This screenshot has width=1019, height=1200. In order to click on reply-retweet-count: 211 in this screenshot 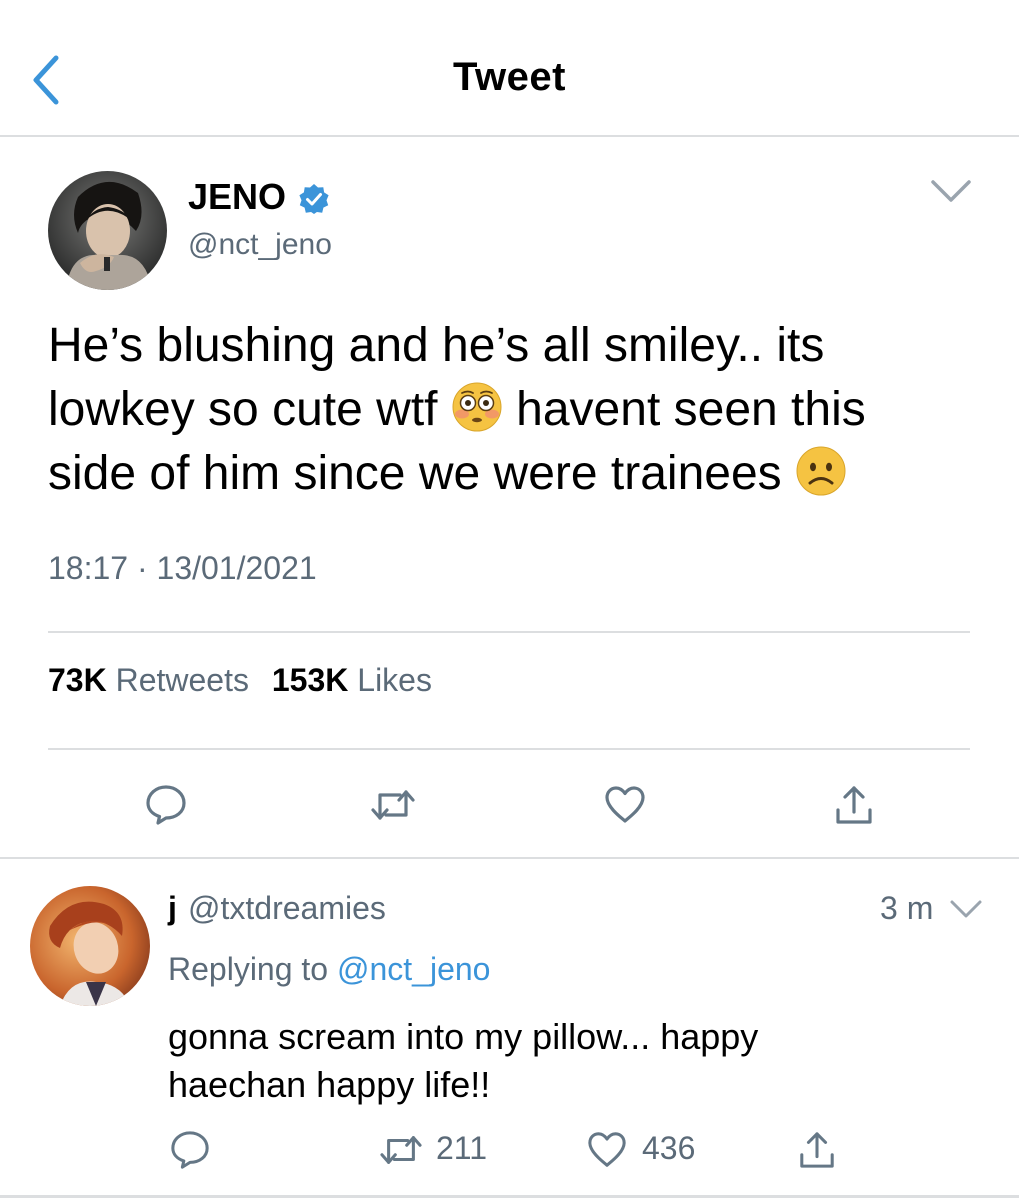, I will do `click(462, 1148)`.